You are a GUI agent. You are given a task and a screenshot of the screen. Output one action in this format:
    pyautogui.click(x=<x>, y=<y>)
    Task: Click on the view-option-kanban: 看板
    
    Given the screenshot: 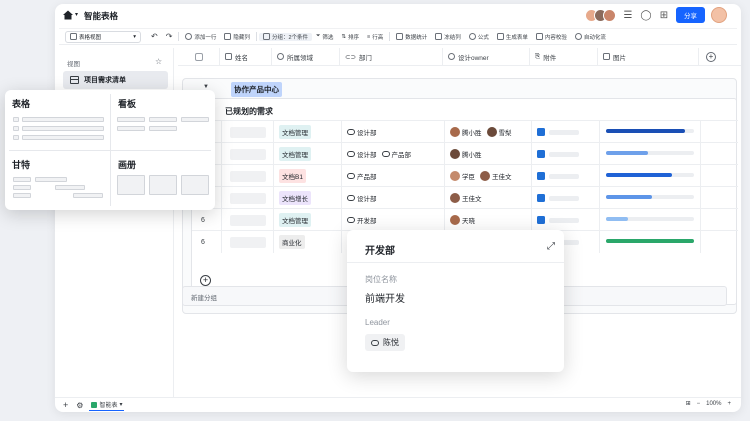 What is the action you would take?
    pyautogui.click(x=163, y=119)
    